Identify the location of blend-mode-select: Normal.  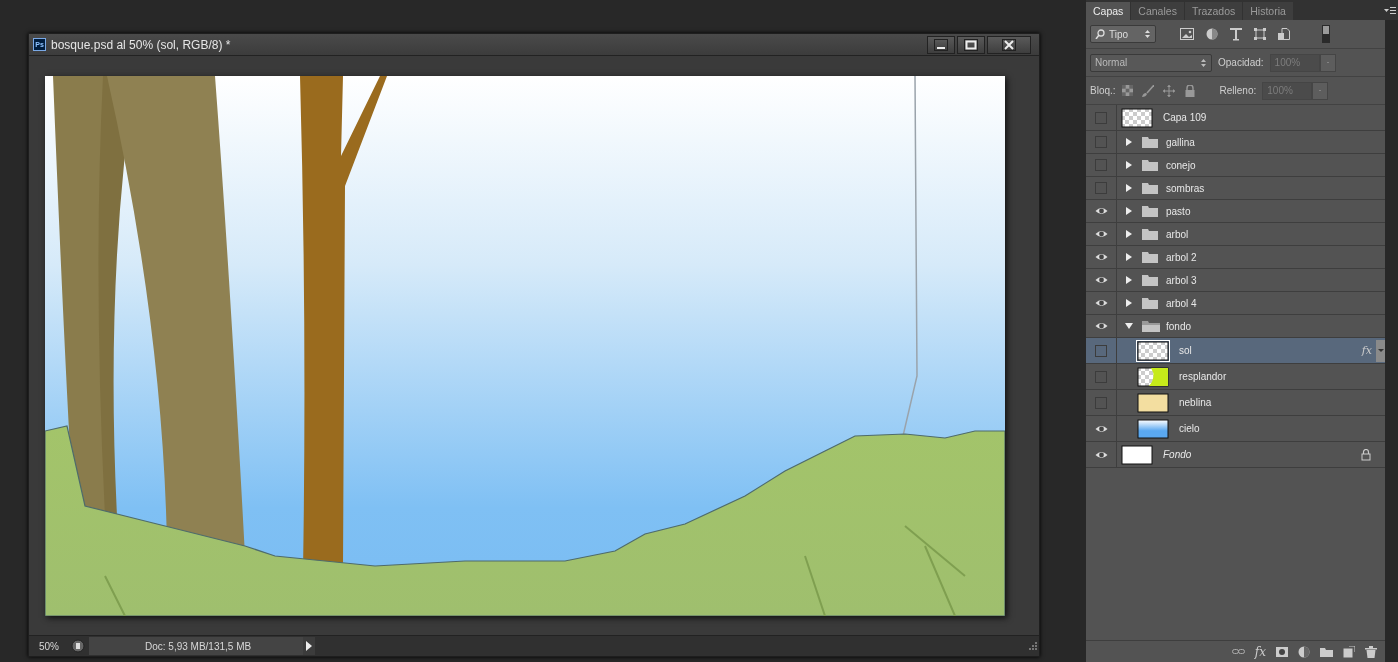
(1151, 62).